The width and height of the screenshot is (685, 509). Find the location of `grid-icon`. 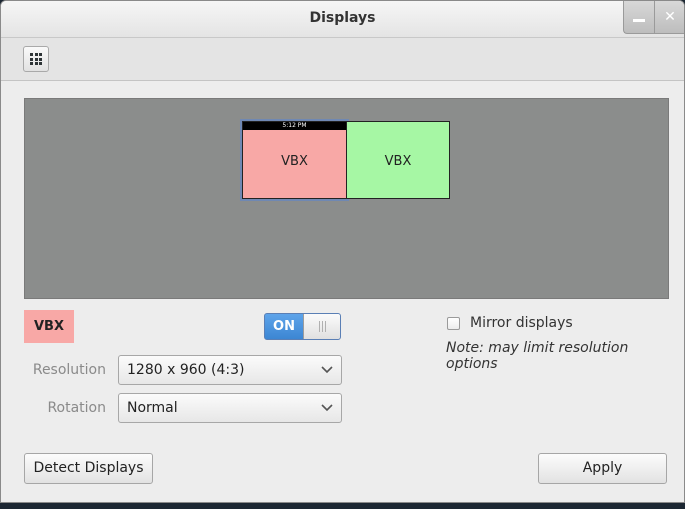

grid-icon is located at coordinates (36, 59).